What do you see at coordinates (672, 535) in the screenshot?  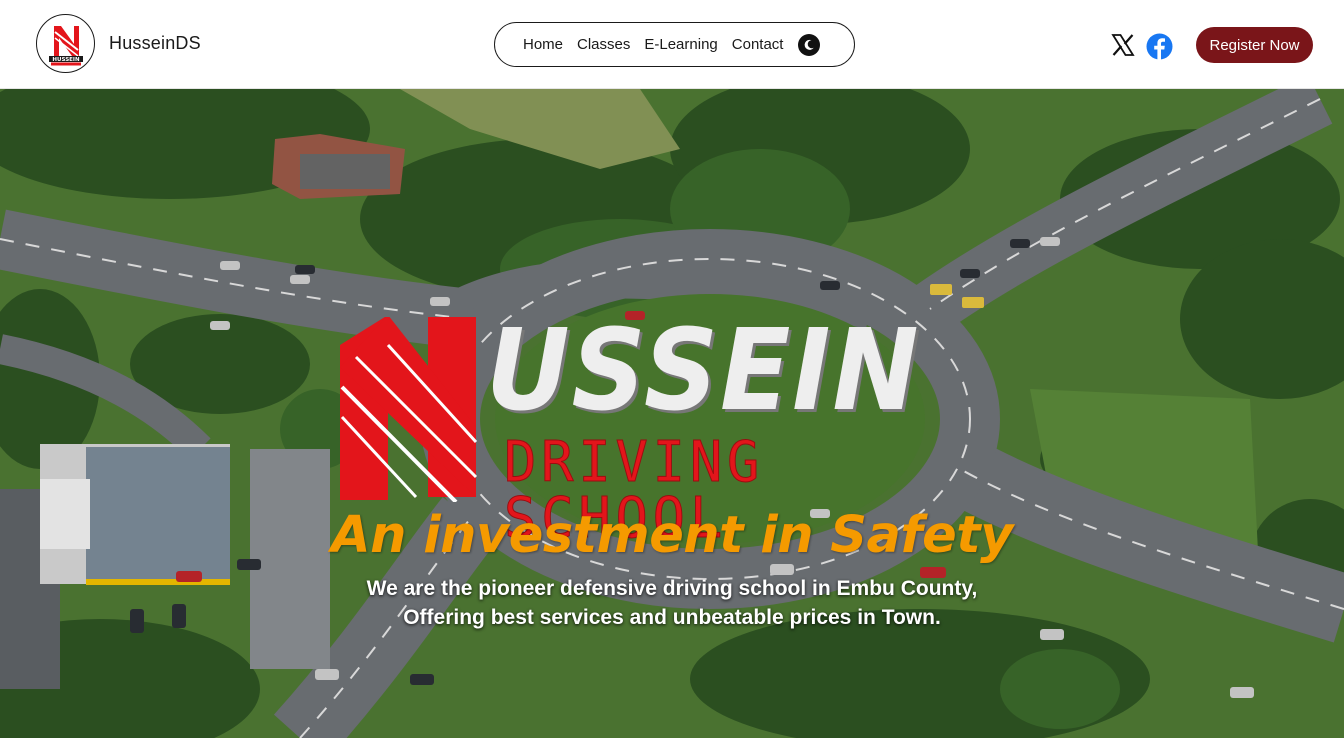 I see `hero-tagline: An investment in Safety` at bounding box center [672, 535].